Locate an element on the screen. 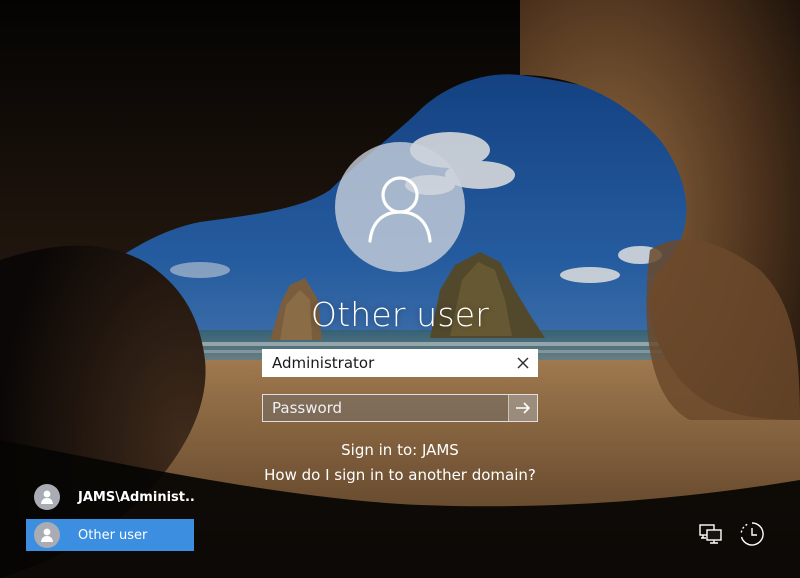  ease-of-access-icon is located at coordinates (752, 534).